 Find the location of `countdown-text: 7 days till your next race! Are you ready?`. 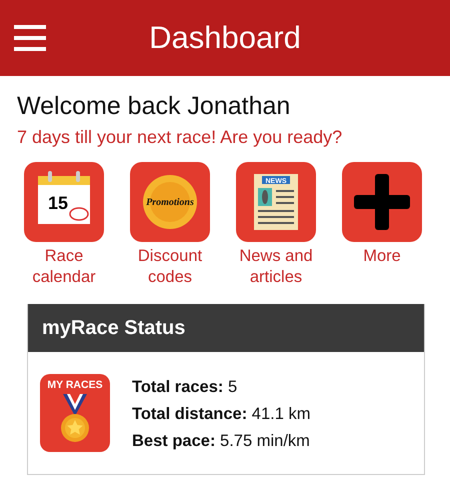

countdown-text: 7 days till your next race! Are you ready? is located at coordinates (180, 137).